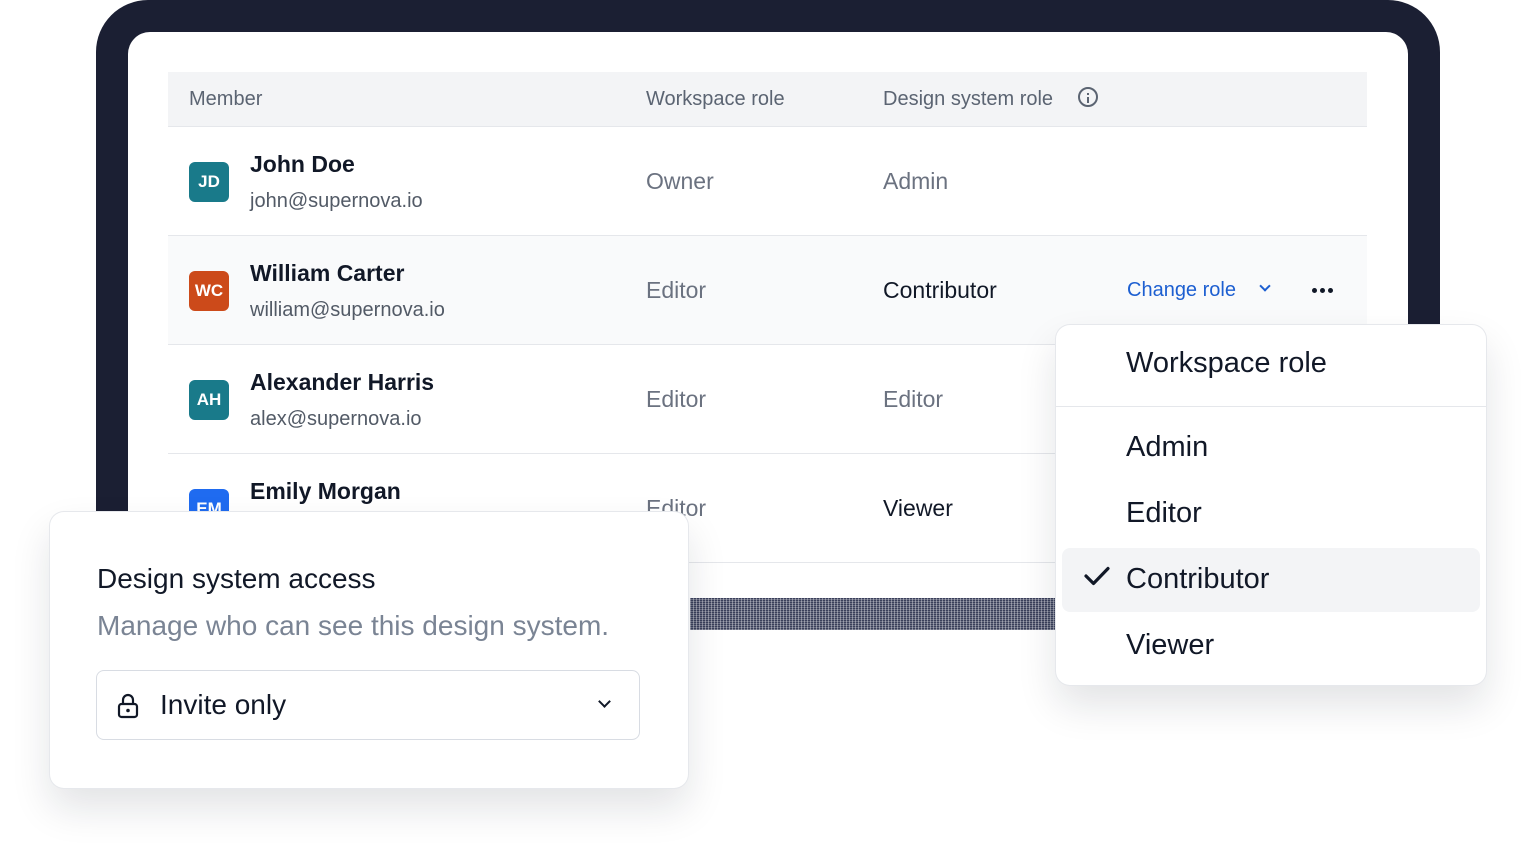 The image size is (1536, 862). What do you see at coordinates (327, 273) in the screenshot?
I see `member-name: William Carter` at bounding box center [327, 273].